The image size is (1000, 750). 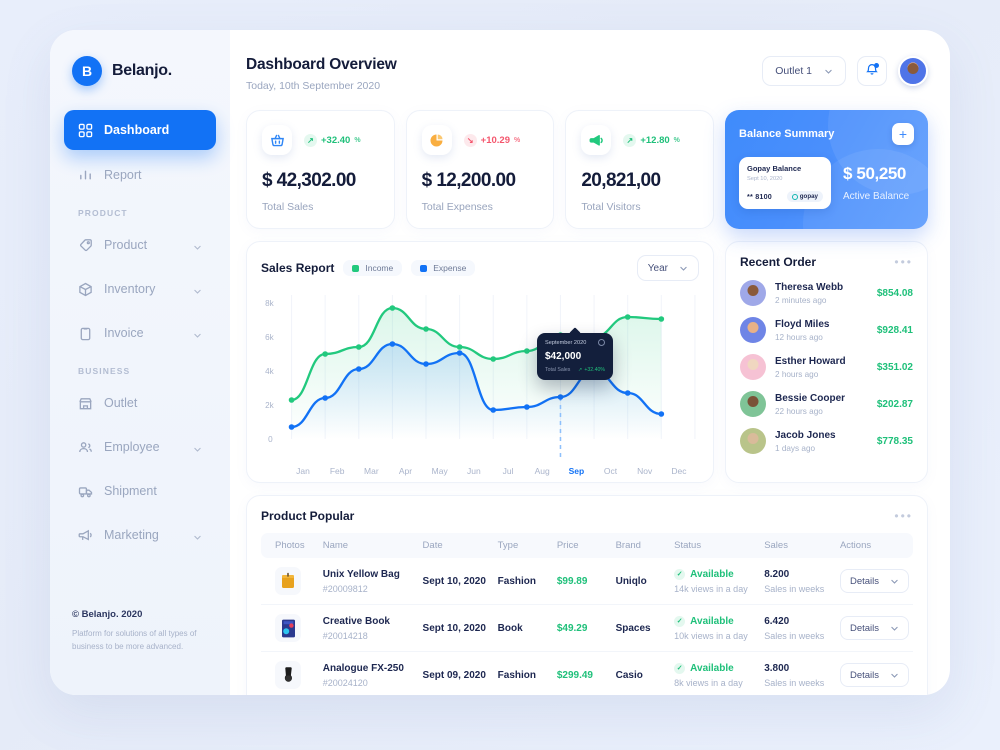 What do you see at coordinates (667, 268) in the screenshot?
I see `year-select: Year` at bounding box center [667, 268].